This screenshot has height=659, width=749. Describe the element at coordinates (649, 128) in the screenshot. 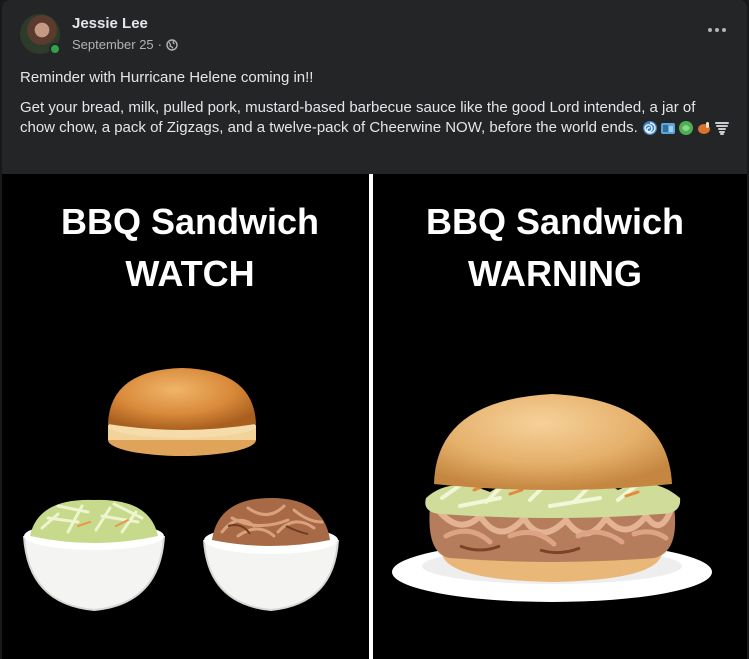

I see `cyclone-emoji-icon` at that location.